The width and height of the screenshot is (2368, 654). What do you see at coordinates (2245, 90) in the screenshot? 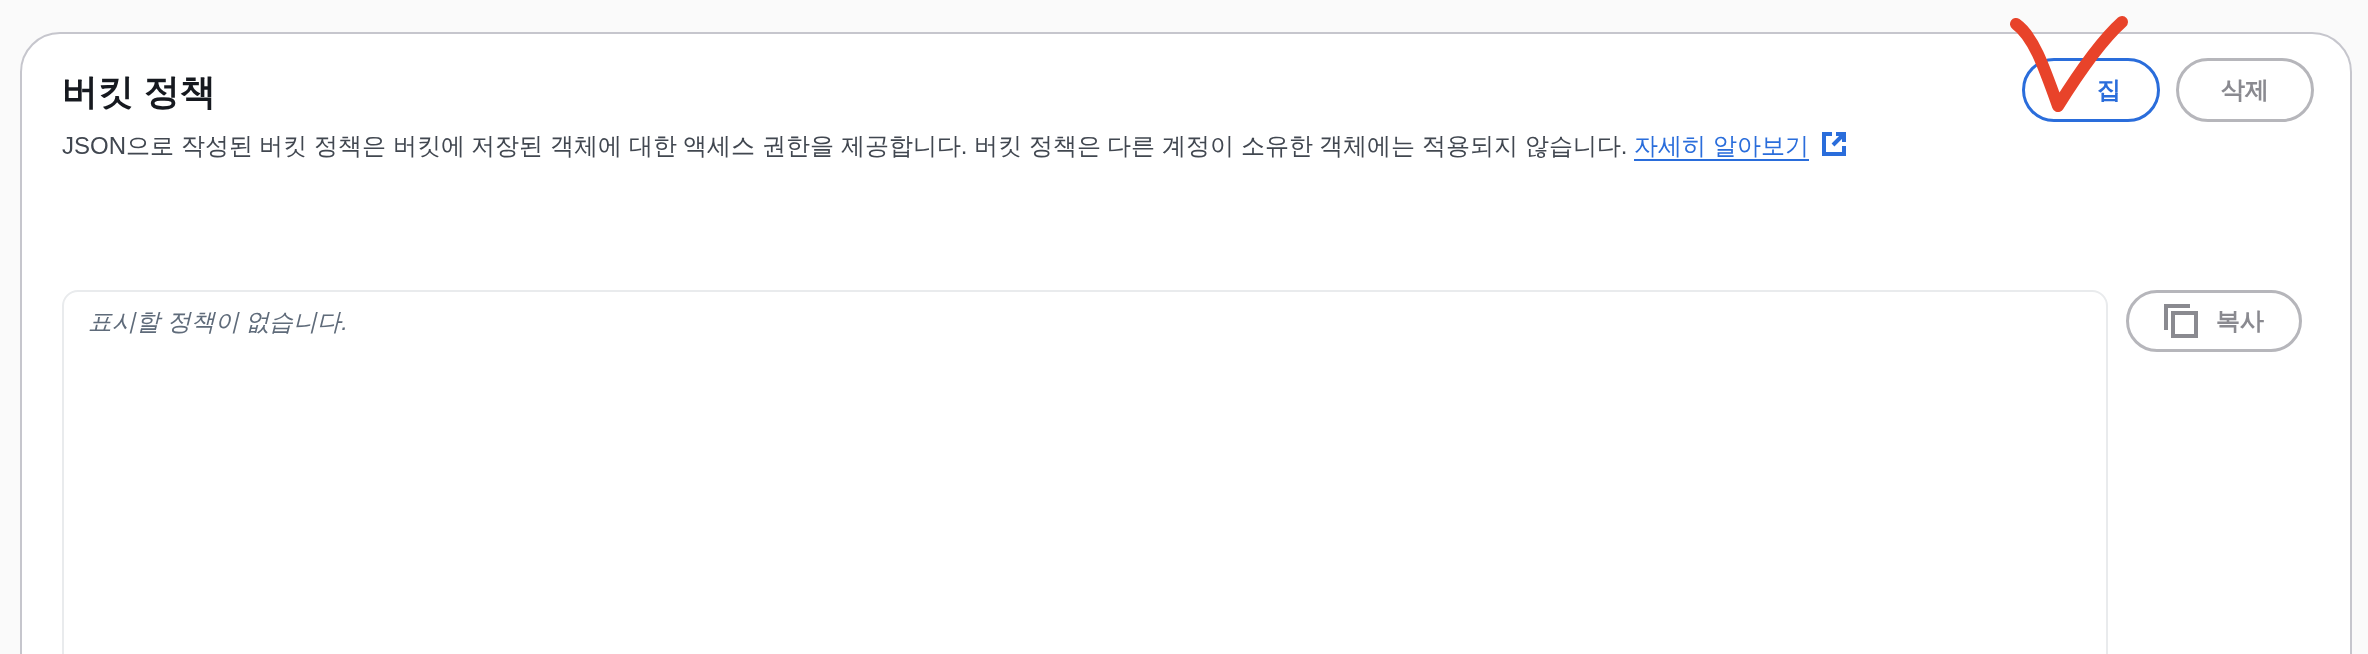
I see `delete-button: 삭제` at bounding box center [2245, 90].